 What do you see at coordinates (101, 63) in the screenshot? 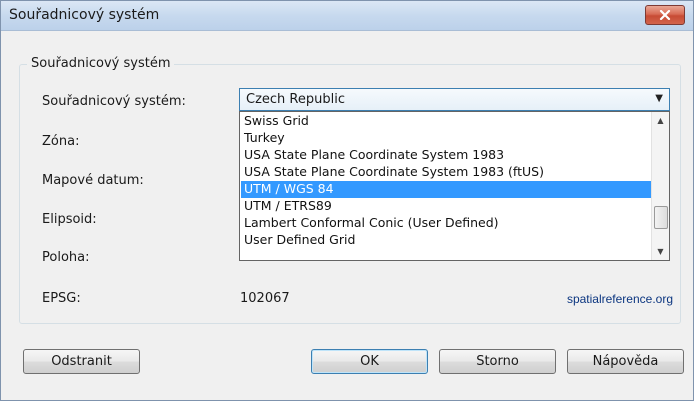
I see `group-title: Souřadnicový systém` at bounding box center [101, 63].